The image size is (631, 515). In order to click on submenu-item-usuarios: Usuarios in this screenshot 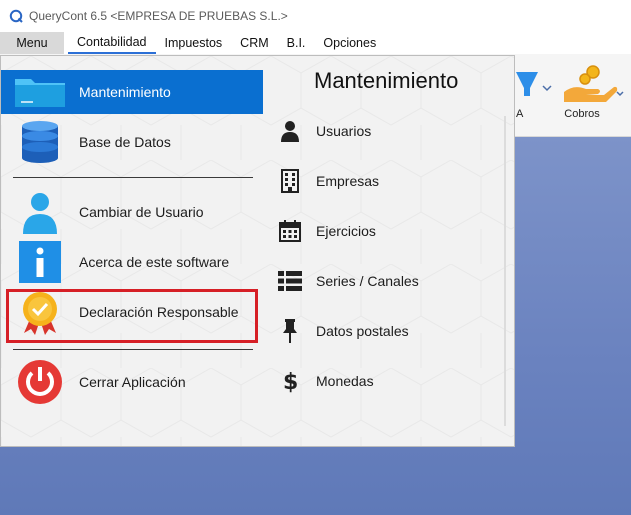, I will do `click(387, 131)`.